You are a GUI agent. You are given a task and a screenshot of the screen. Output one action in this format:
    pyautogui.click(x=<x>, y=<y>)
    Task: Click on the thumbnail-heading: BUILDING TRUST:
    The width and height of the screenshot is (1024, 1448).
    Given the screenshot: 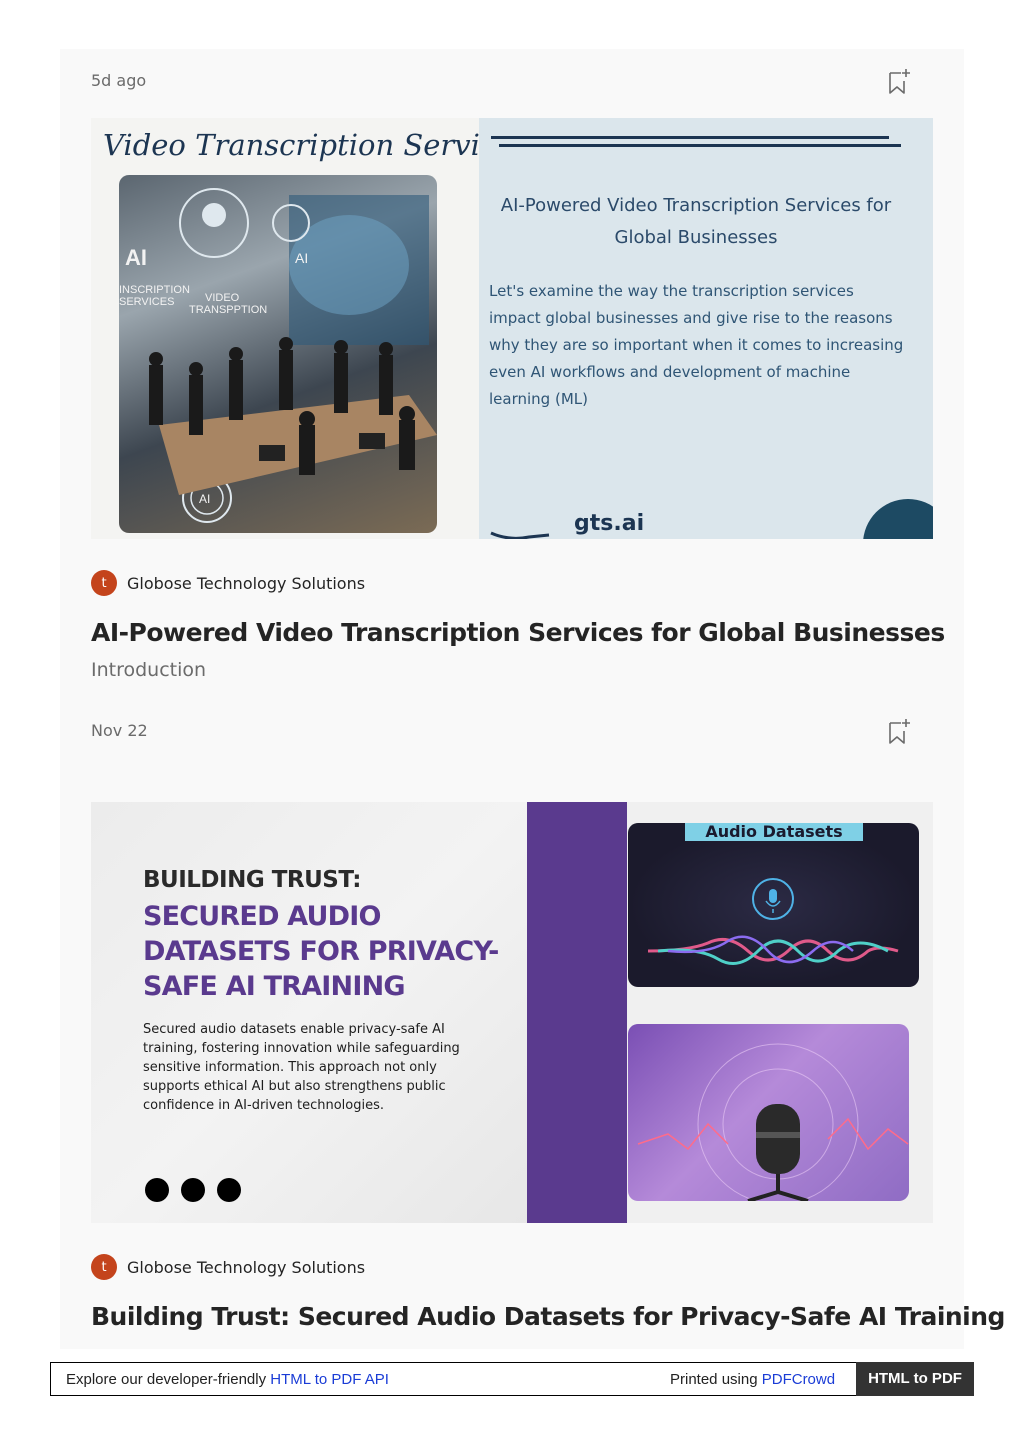 What is the action you would take?
    pyautogui.click(x=252, y=880)
    